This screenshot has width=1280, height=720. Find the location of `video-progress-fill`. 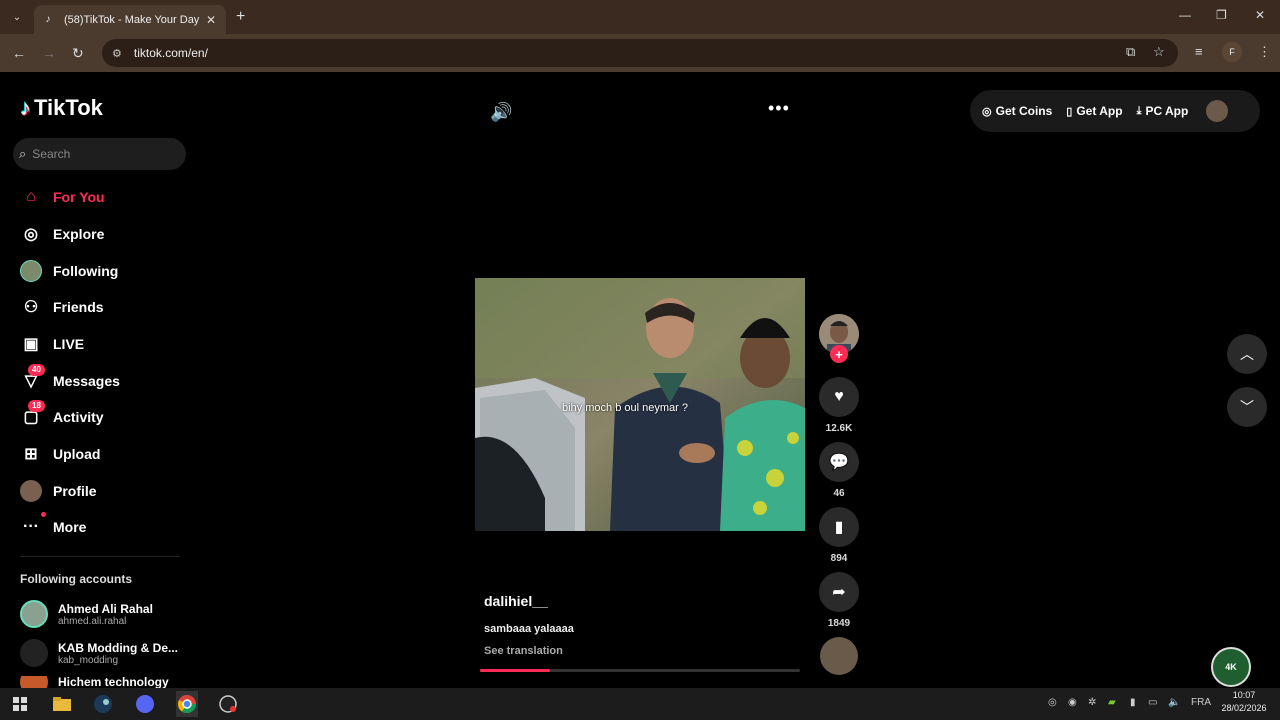

video-progress-fill is located at coordinates (515, 670).